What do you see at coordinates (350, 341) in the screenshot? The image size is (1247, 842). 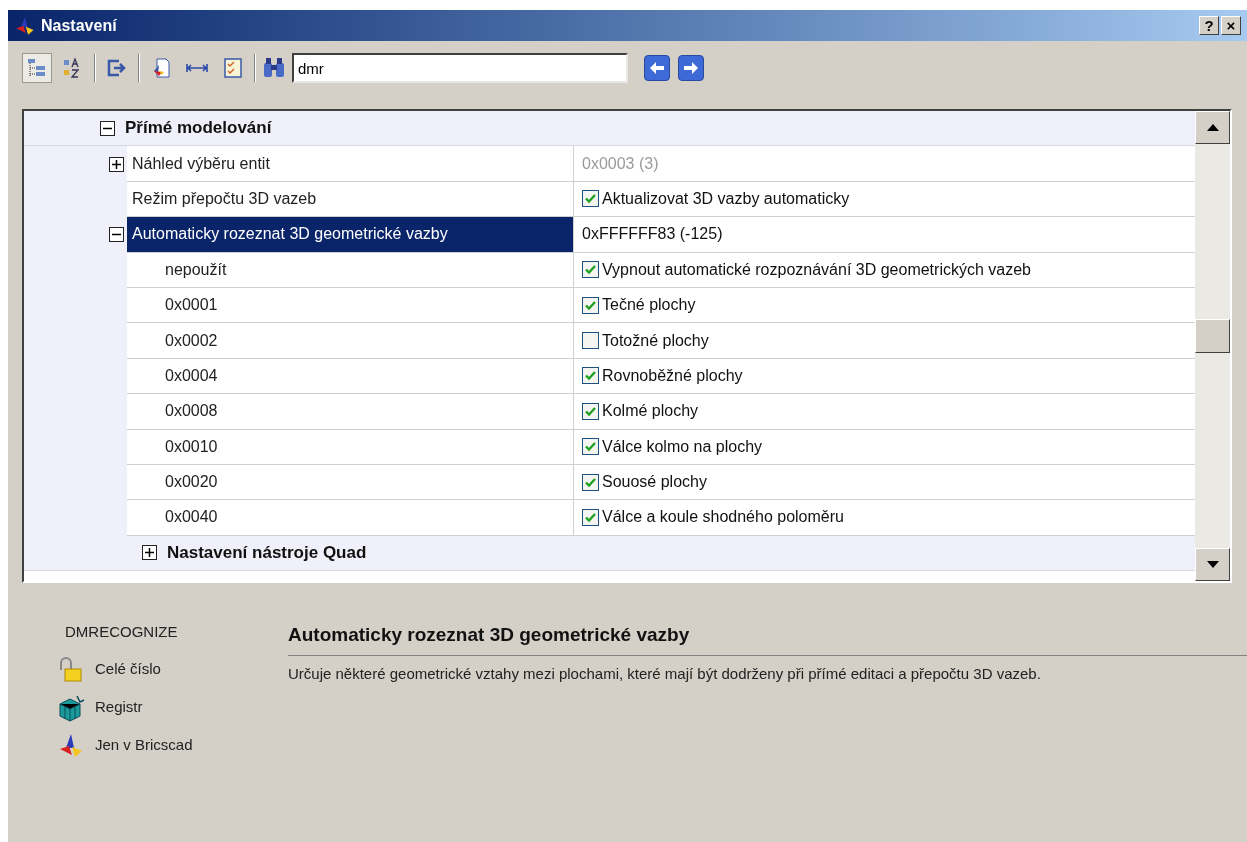 I see `property-name-cell: 0x0002` at bounding box center [350, 341].